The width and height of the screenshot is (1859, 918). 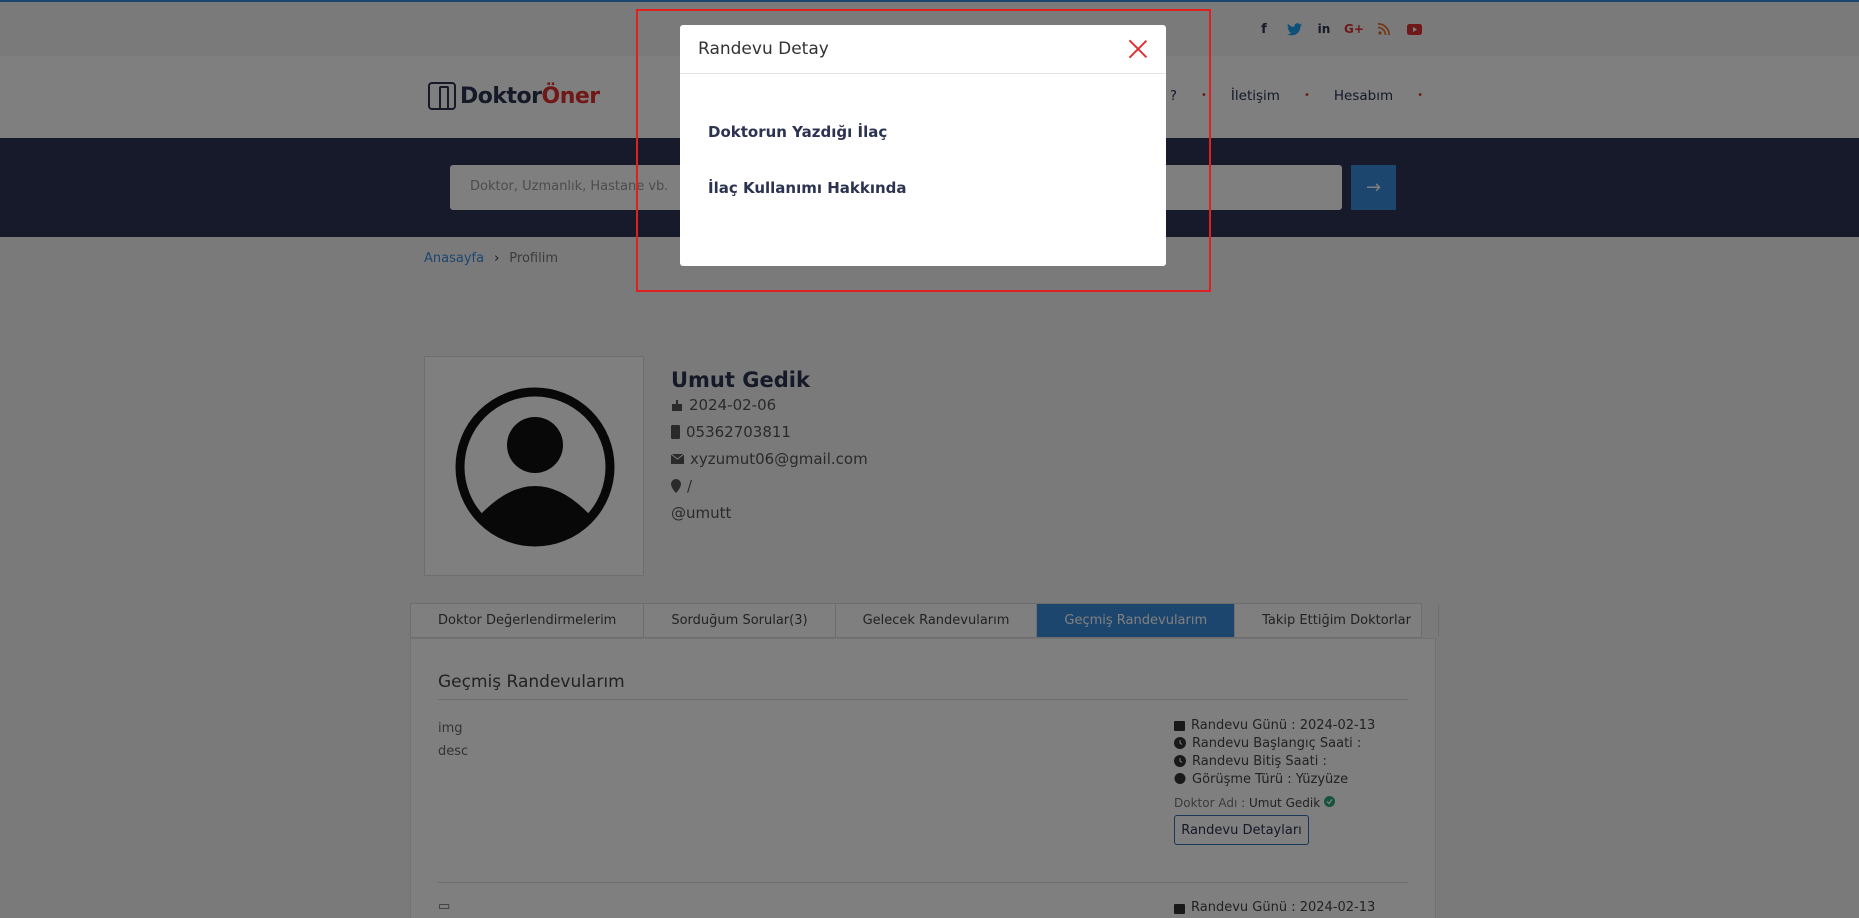 What do you see at coordinates (923, 150) in the screenshot?
I see `highlight-box` at bounding box center [923, 150].